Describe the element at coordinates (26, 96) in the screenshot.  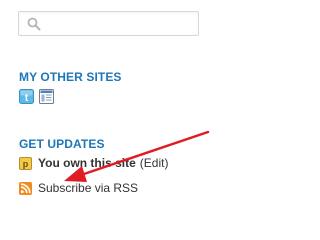
I see `twitter-icon: t` at that location.